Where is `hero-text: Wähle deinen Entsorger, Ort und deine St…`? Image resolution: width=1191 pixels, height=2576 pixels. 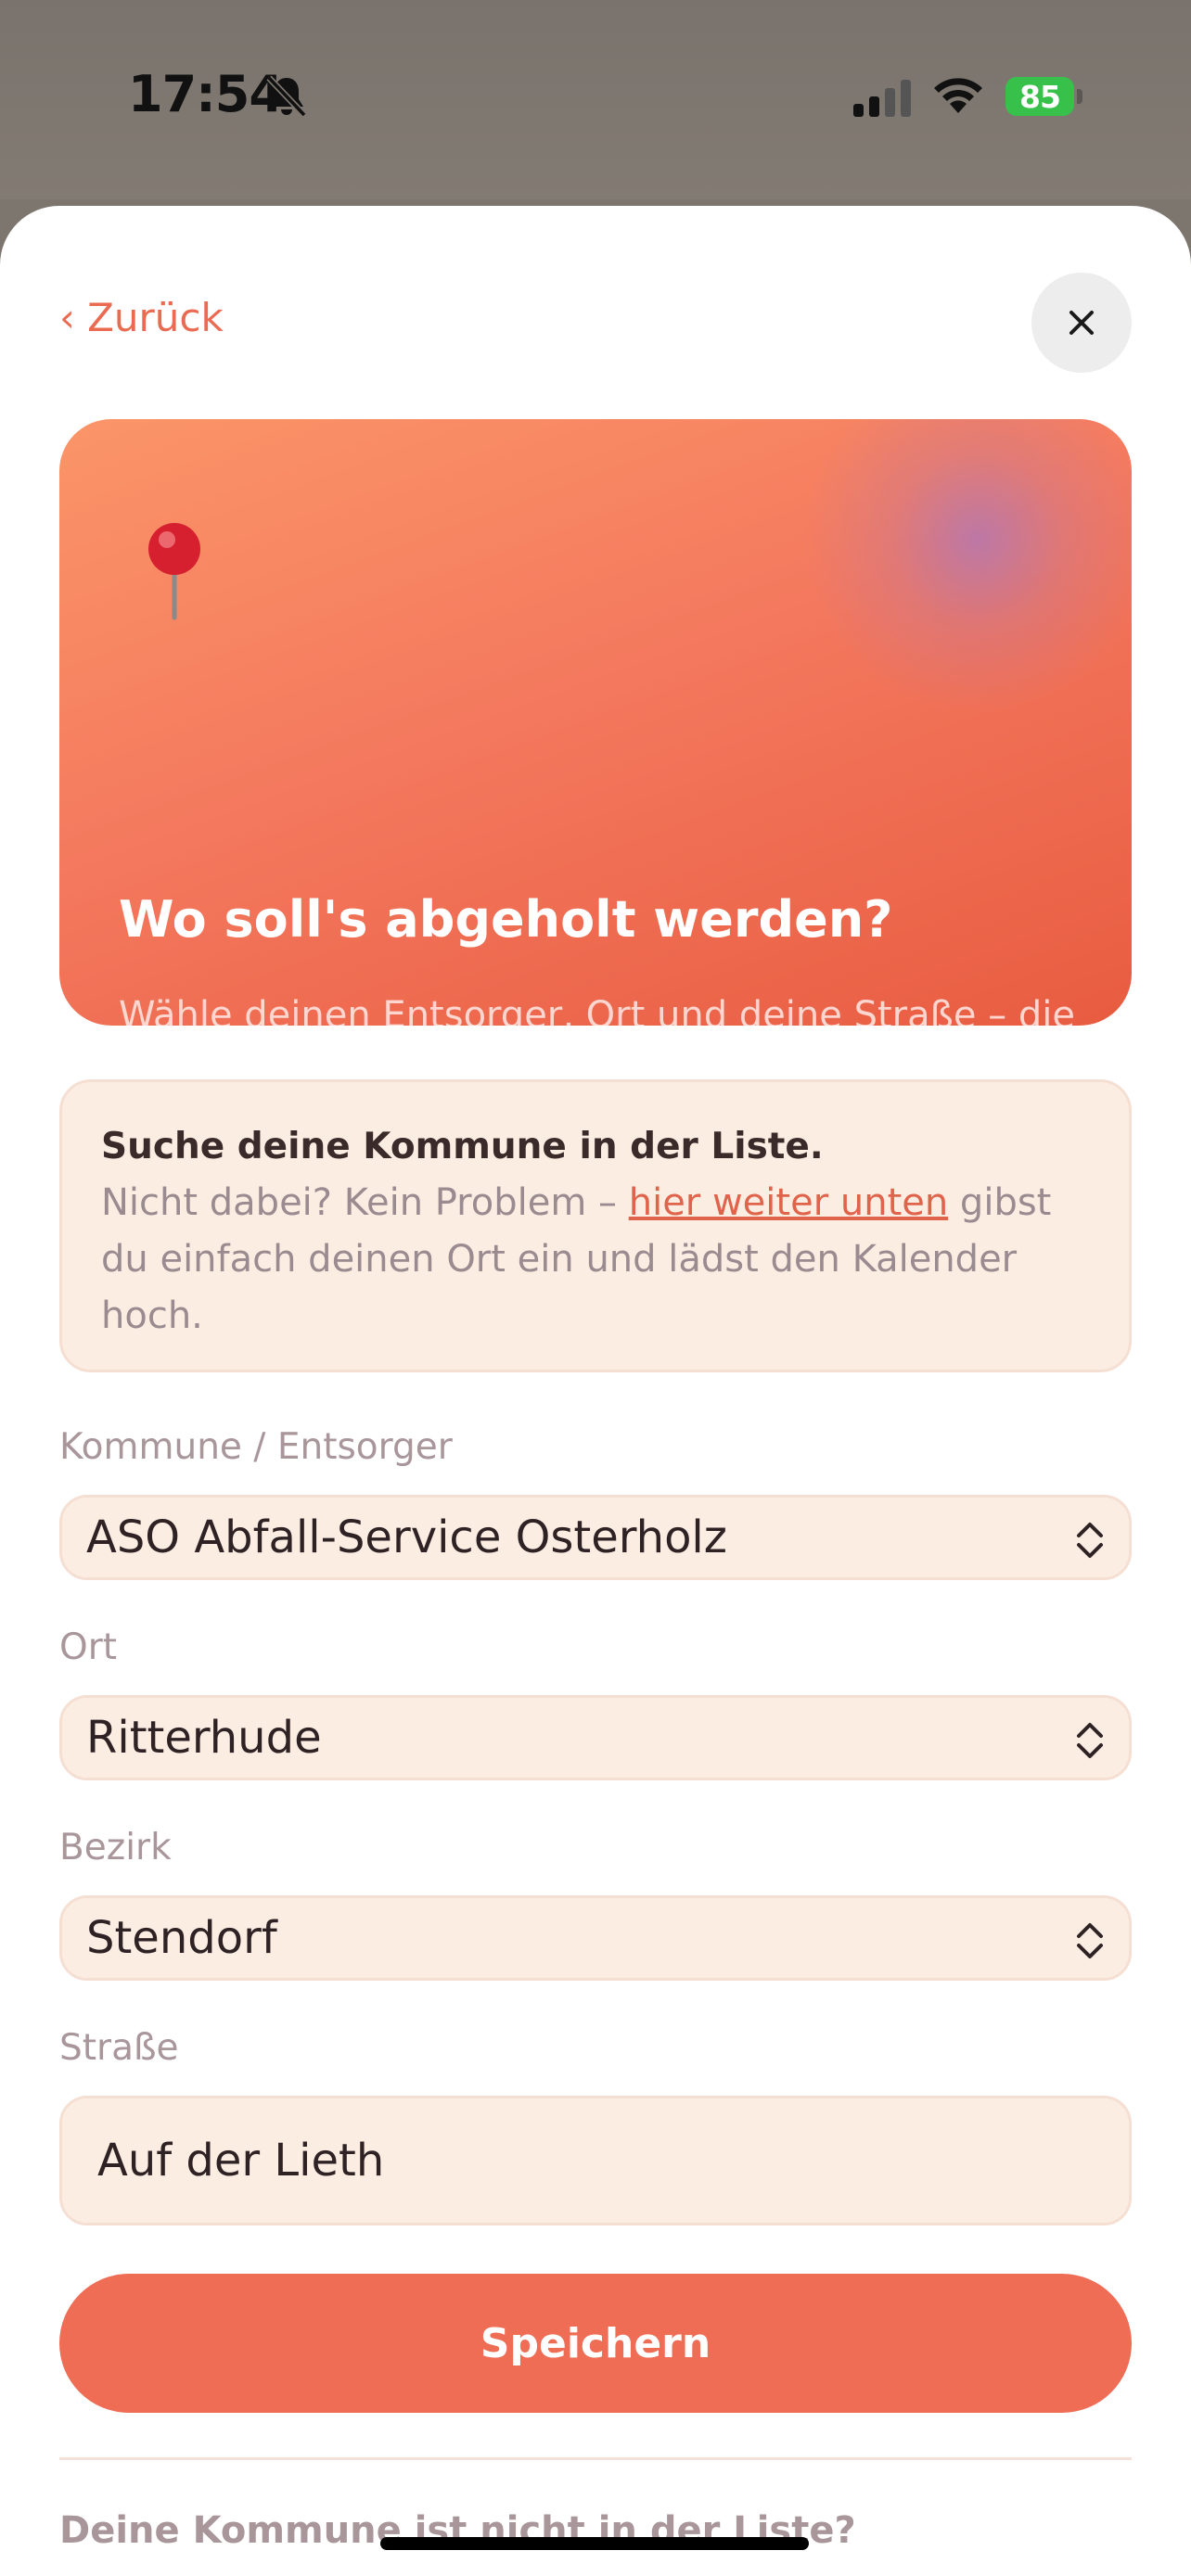
hero-text: Wähle deinen Entsorger, Ort und deine St… is located at coordinates (597, 1010).